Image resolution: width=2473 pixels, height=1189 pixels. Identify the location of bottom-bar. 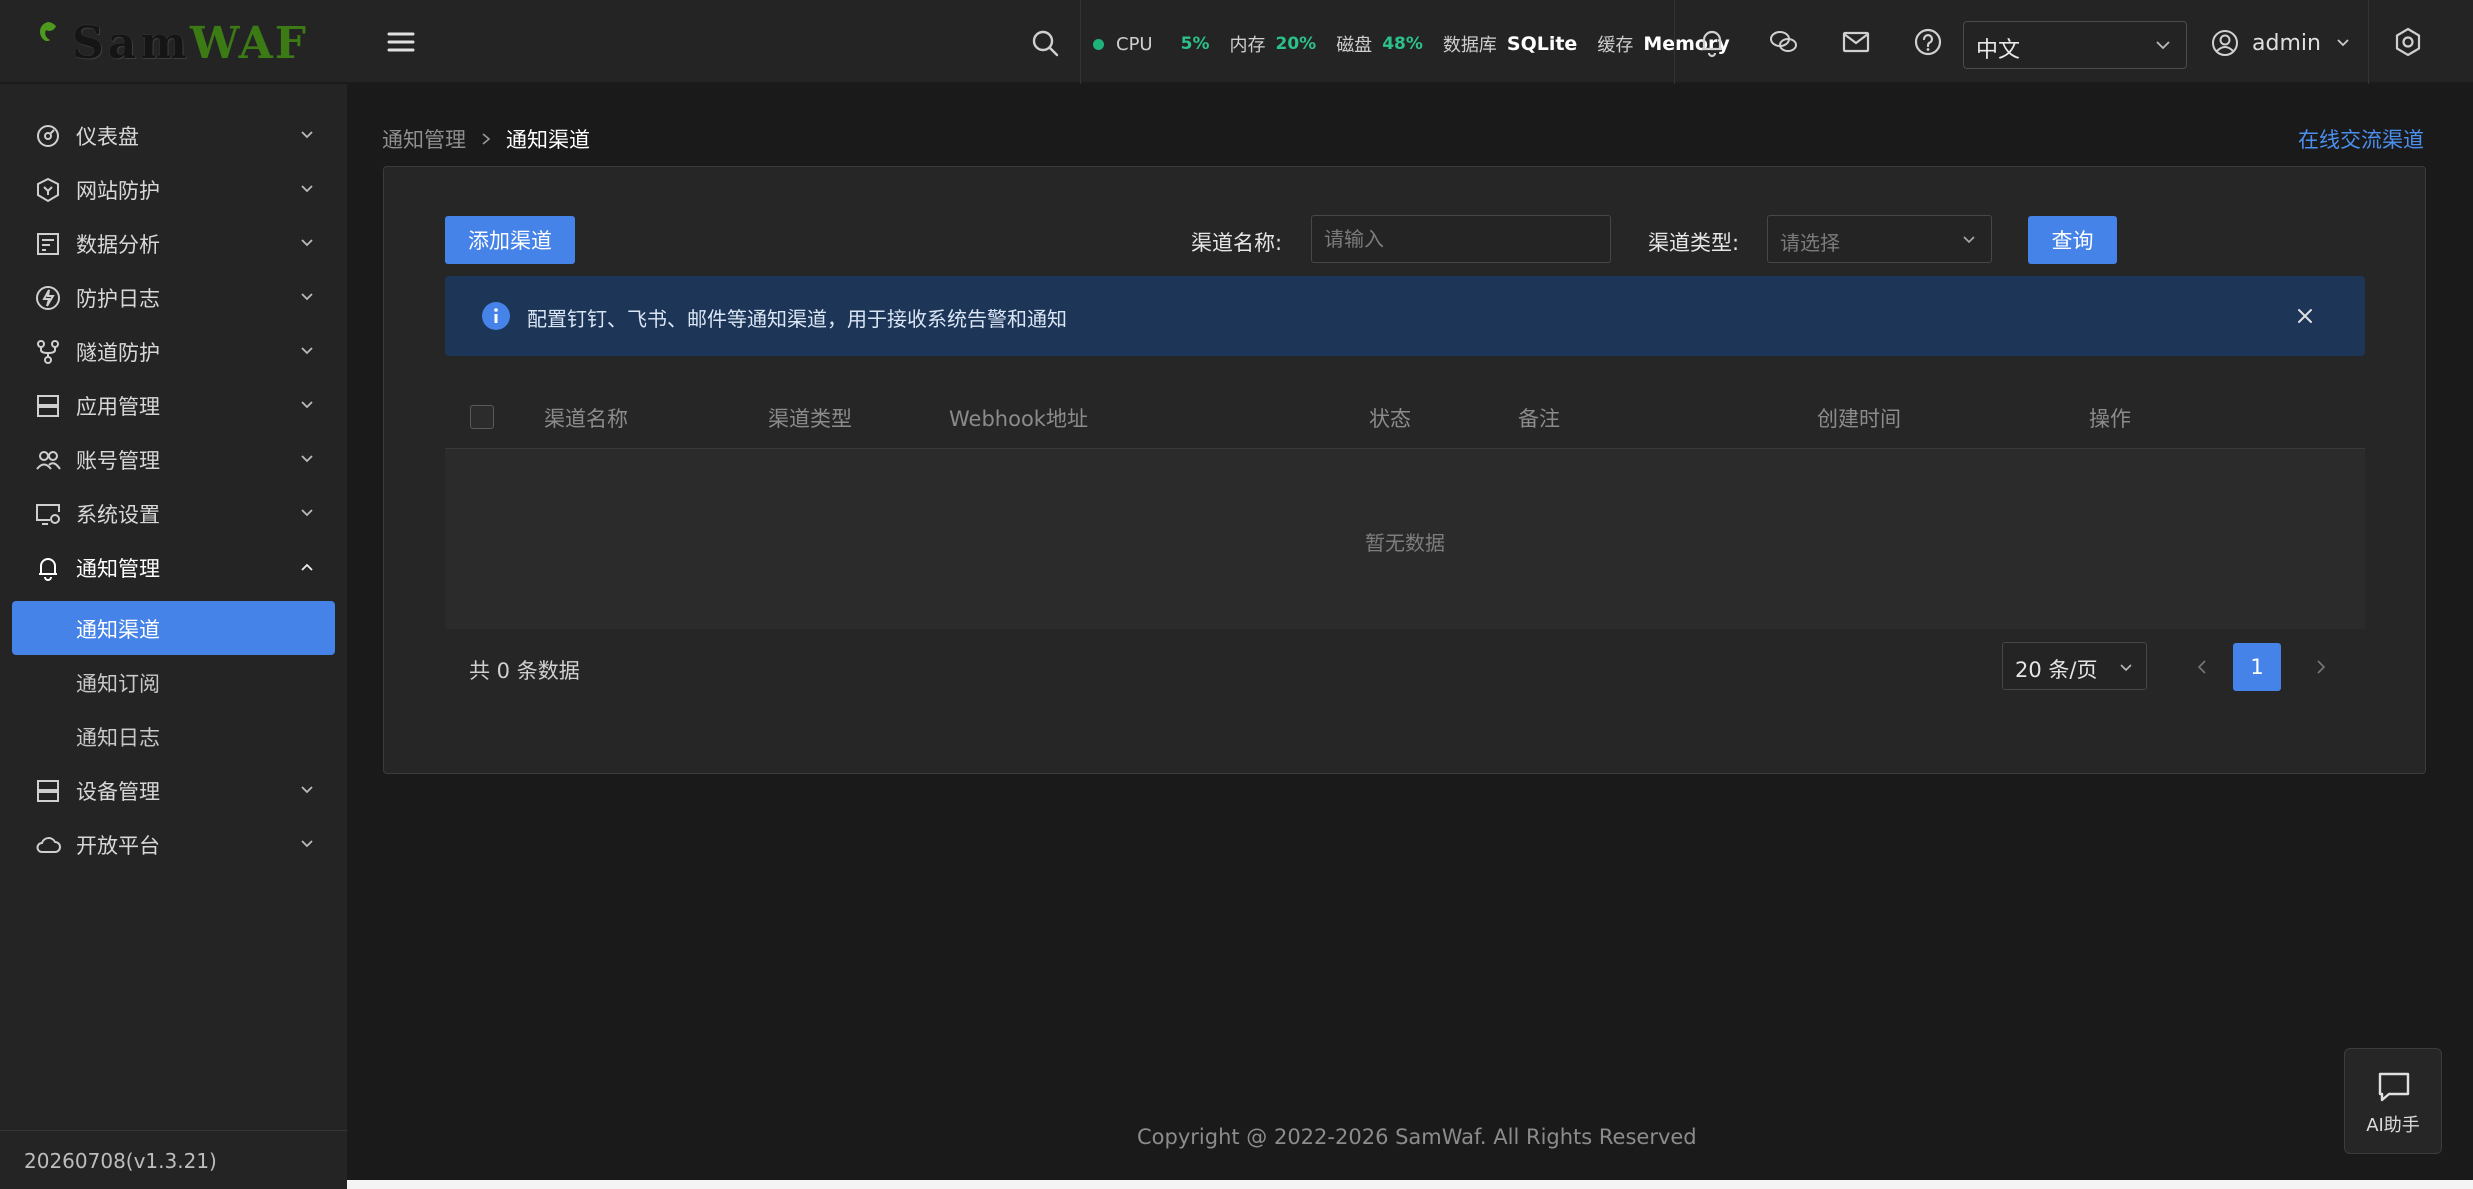
(1410, 1184).